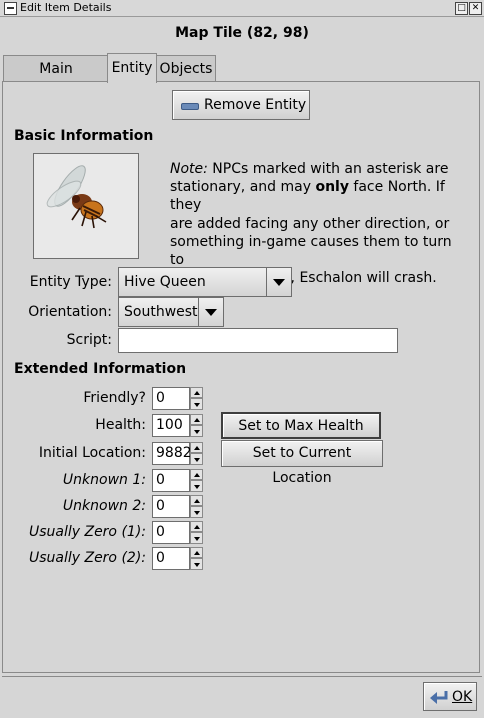 This screenshot has height=718, width=484. I want to click on usually-zero-2-label: Usually Zero (2):, so click(87, 558).